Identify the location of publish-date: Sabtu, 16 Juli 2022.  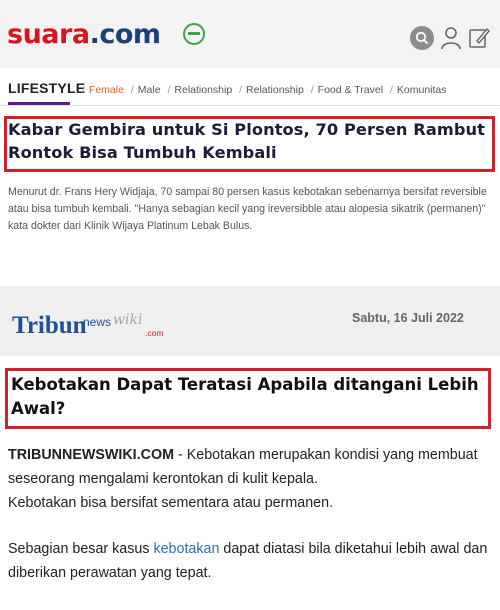
(408, 318).